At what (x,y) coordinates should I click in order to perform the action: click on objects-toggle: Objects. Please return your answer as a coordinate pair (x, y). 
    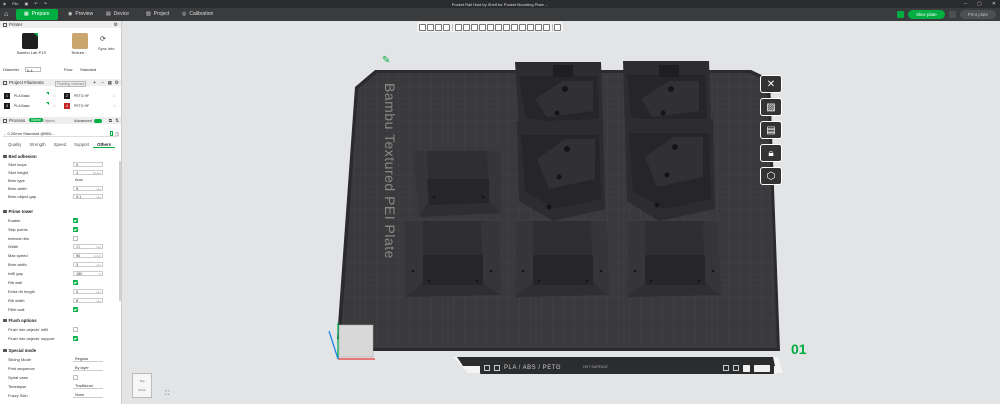
    Looking at the image, I should click on (49, 121).